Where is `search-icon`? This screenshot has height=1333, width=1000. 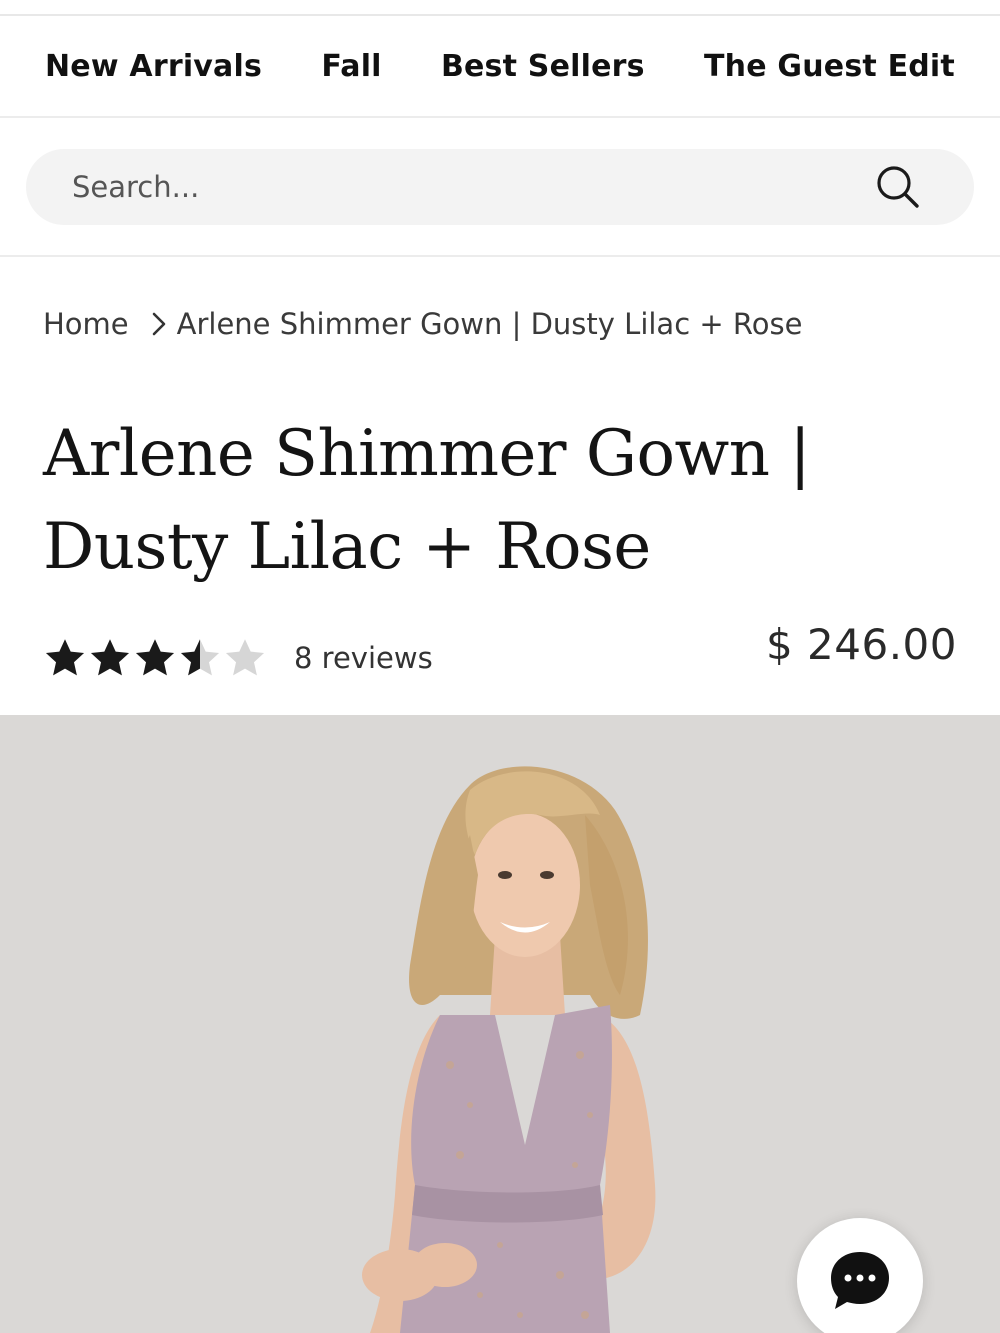
search-icon is located at coordinates (898, 187).